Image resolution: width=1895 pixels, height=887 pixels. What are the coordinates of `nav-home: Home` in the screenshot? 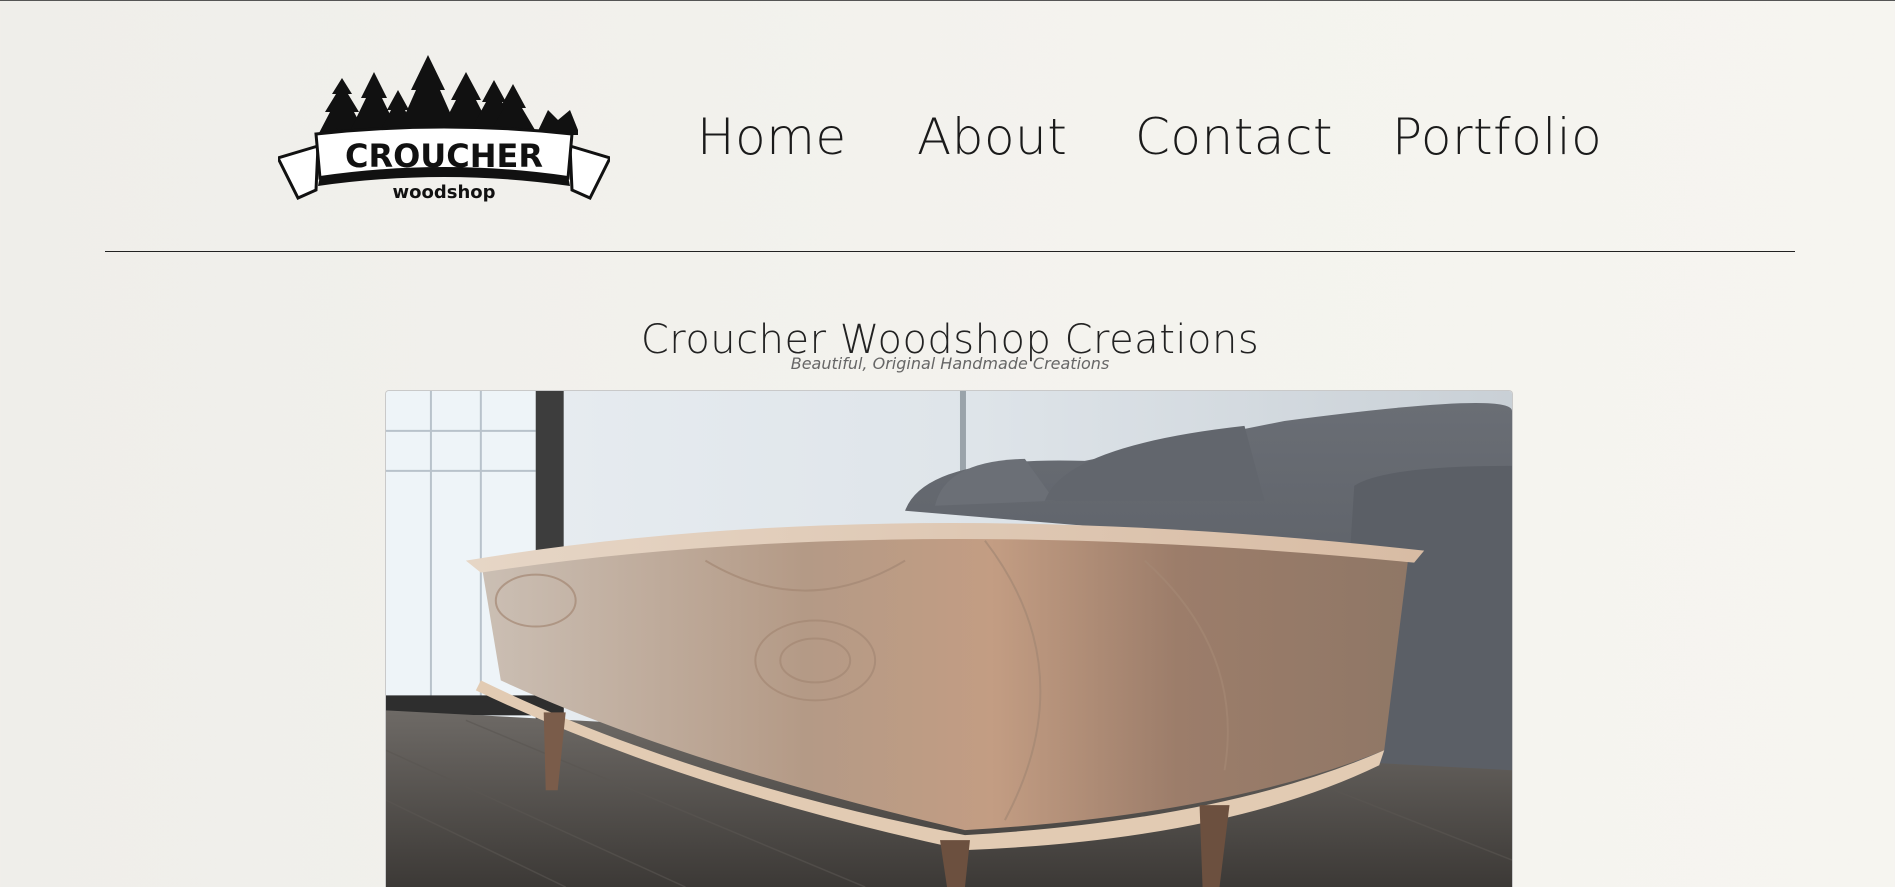 It's located at (772, 137).